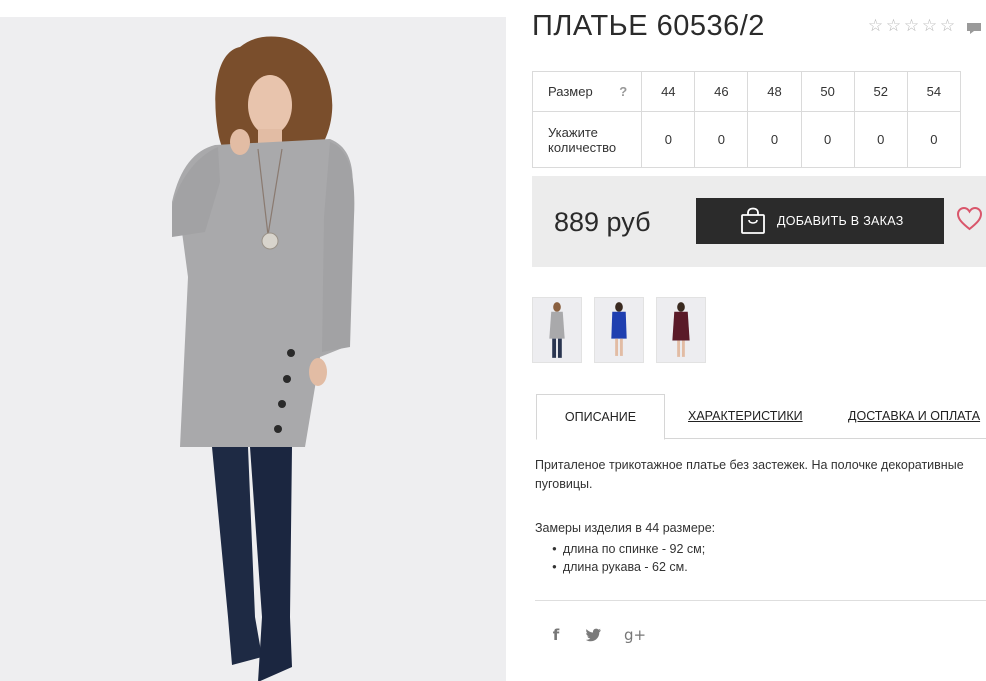 The width and height of the screenshot is (986, 681). What do you see at coordinates (769, 550) in the screenshot?
I see `list-item: длина по спинке - 92 см;` at bounding box center [769, 550].